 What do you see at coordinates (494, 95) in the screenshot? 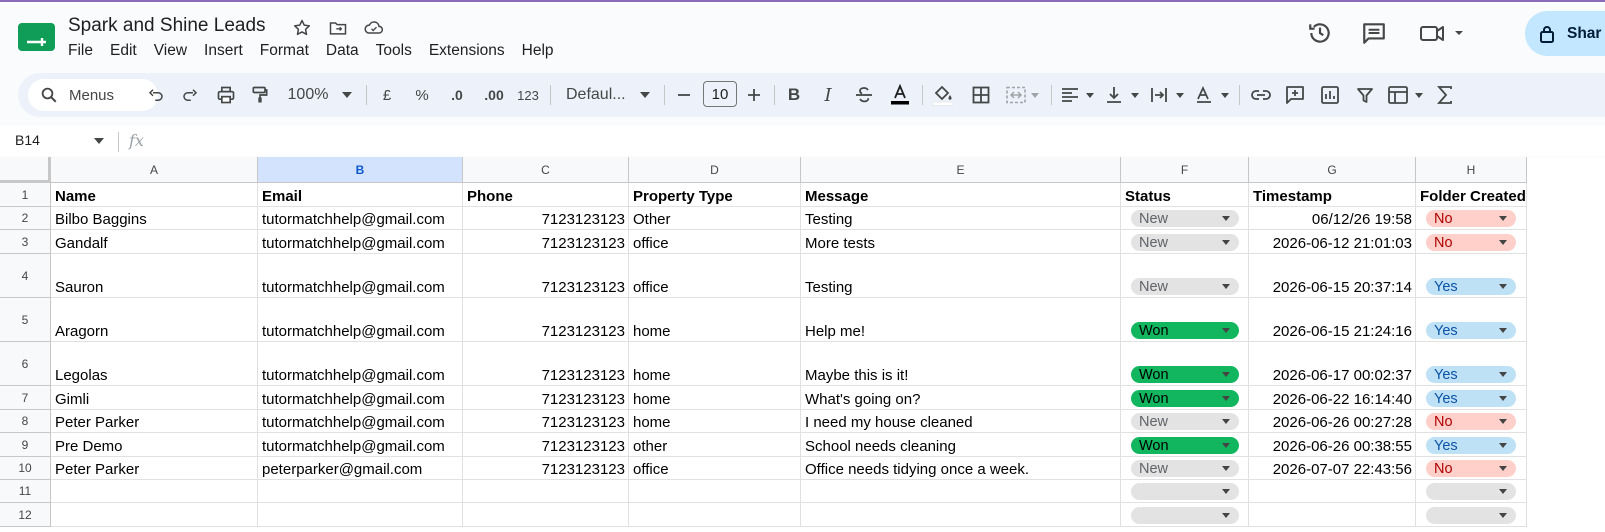
I see `increase-decimal-button: .00` at bounding box center [494, 95].